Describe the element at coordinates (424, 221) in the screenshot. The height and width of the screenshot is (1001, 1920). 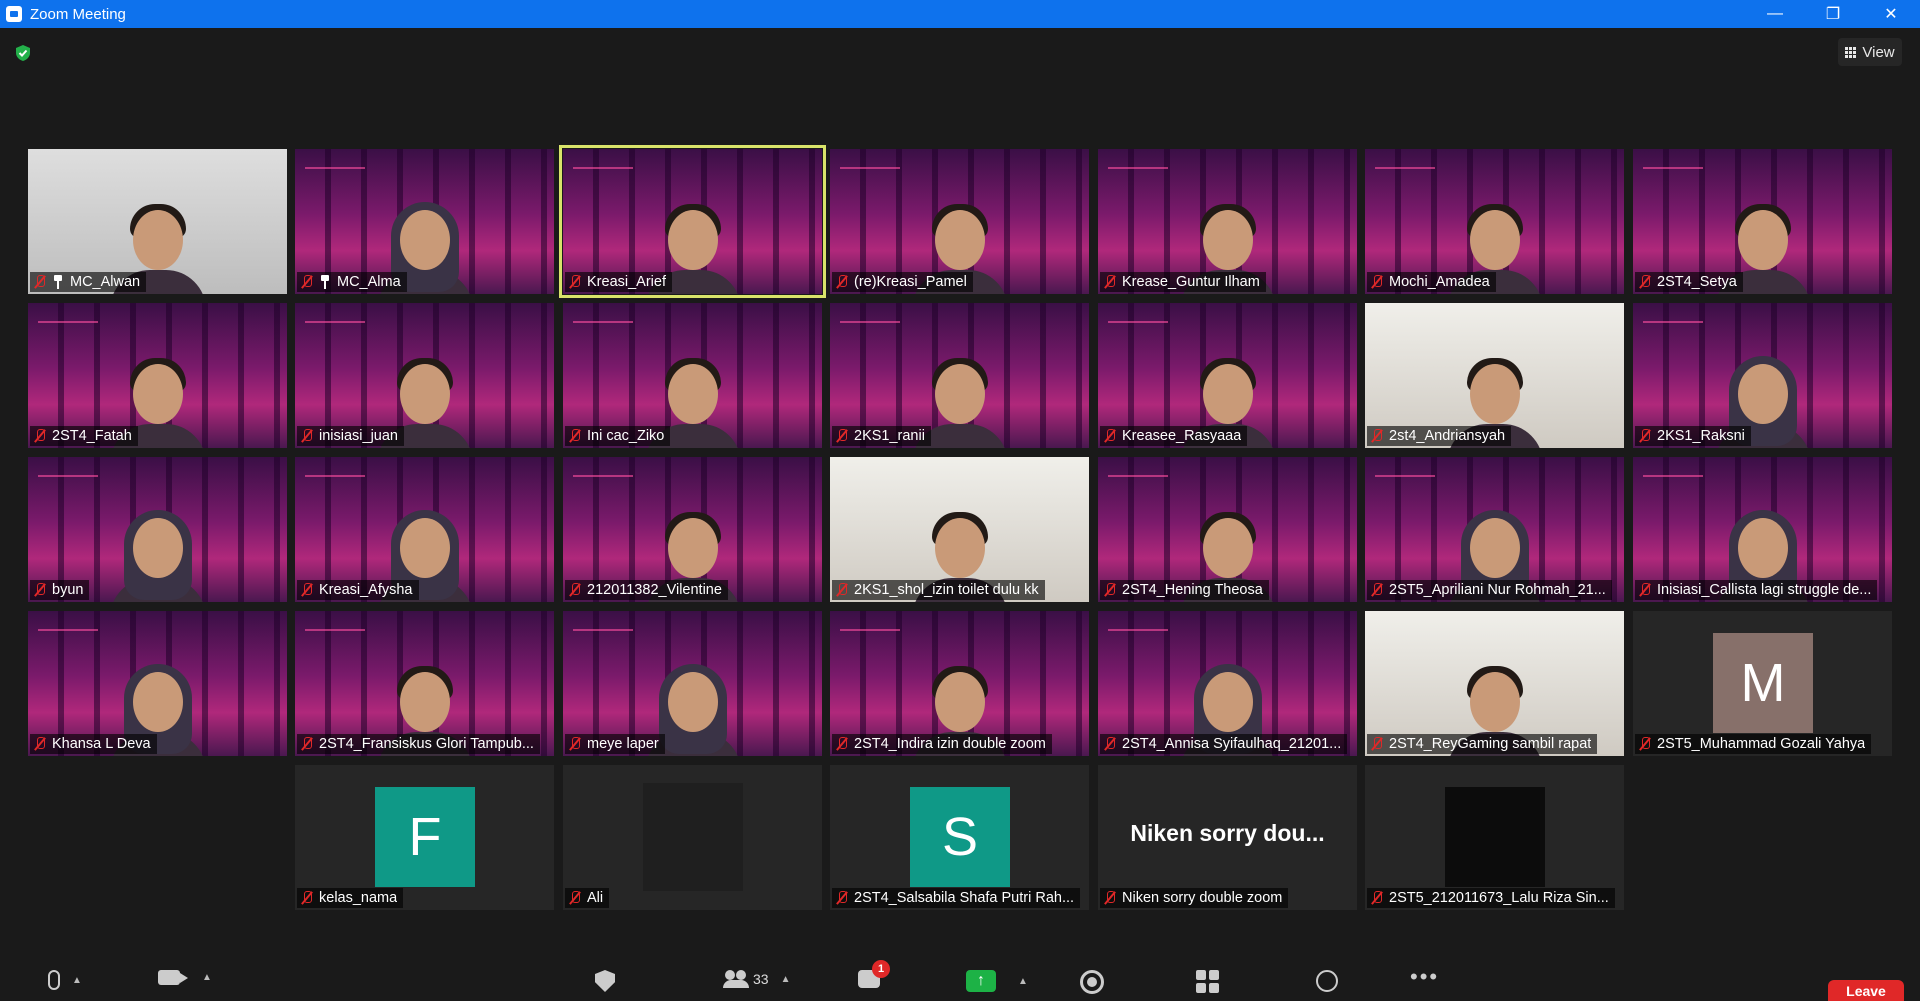
I see `participant-tile: MC_Alma` at that location.